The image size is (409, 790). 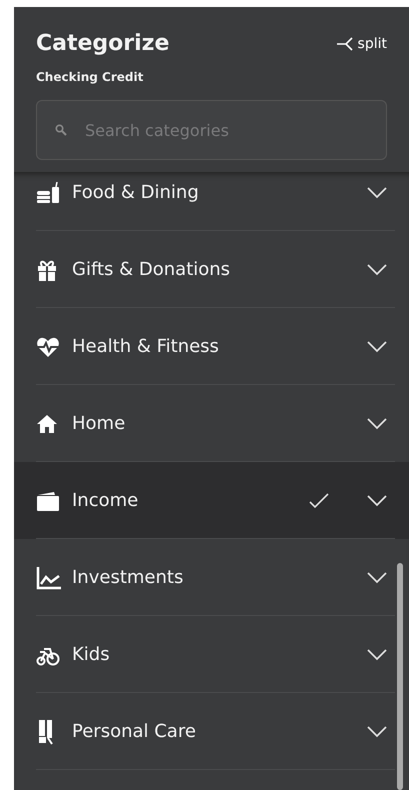 I want to click on gift-icon, so click(x=47, y=269).